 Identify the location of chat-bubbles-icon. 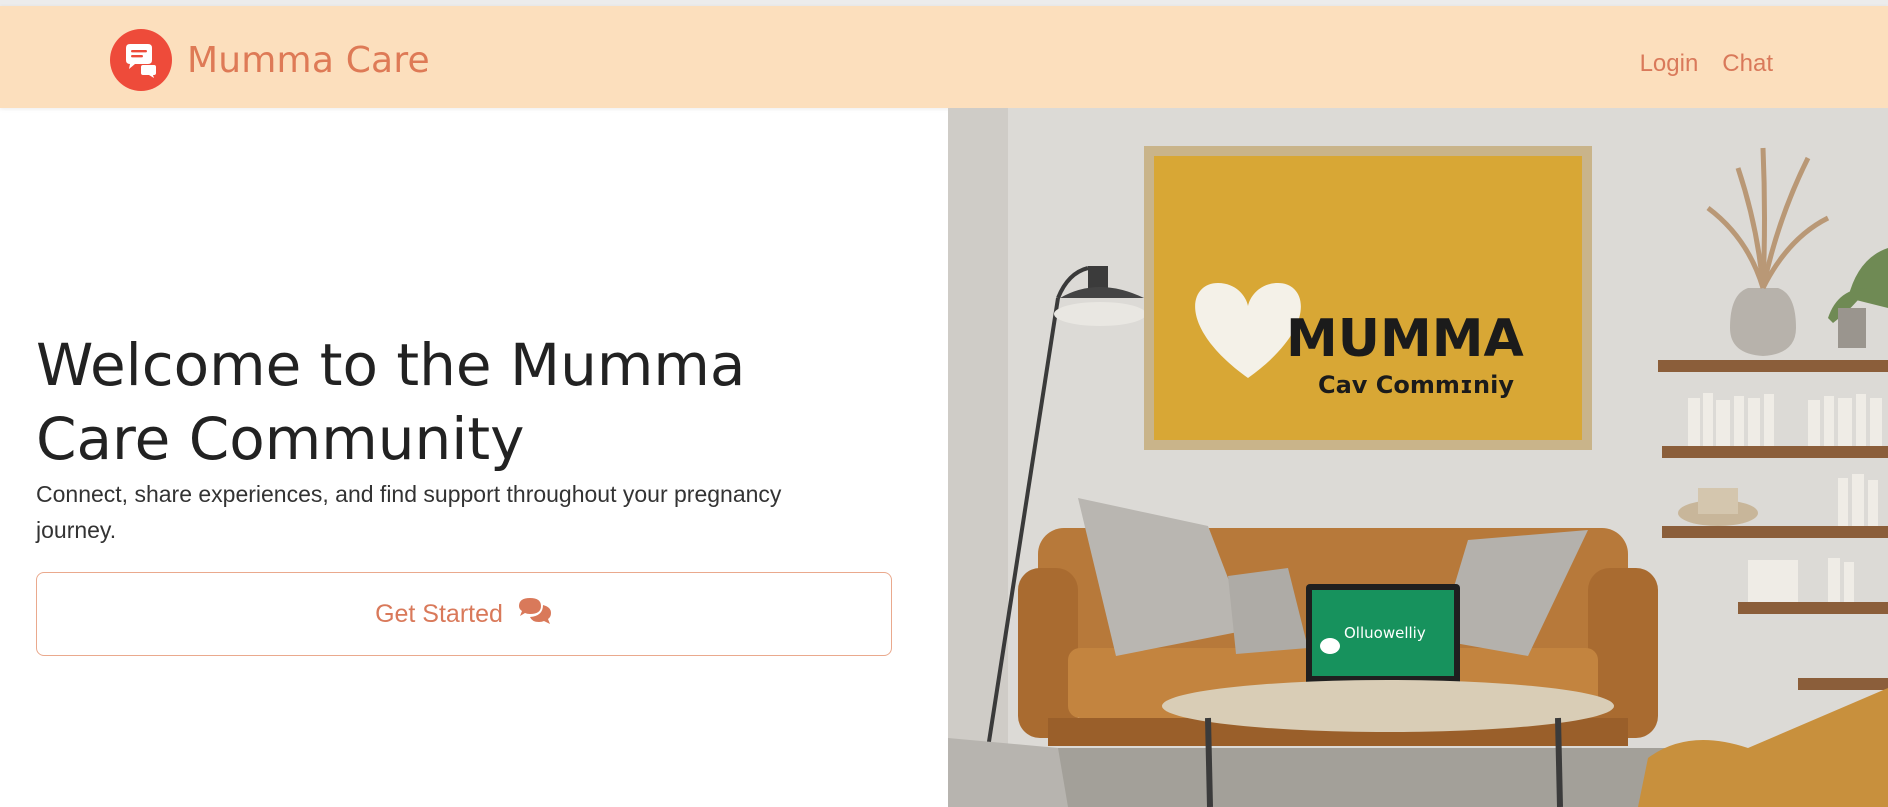
(141, 60).